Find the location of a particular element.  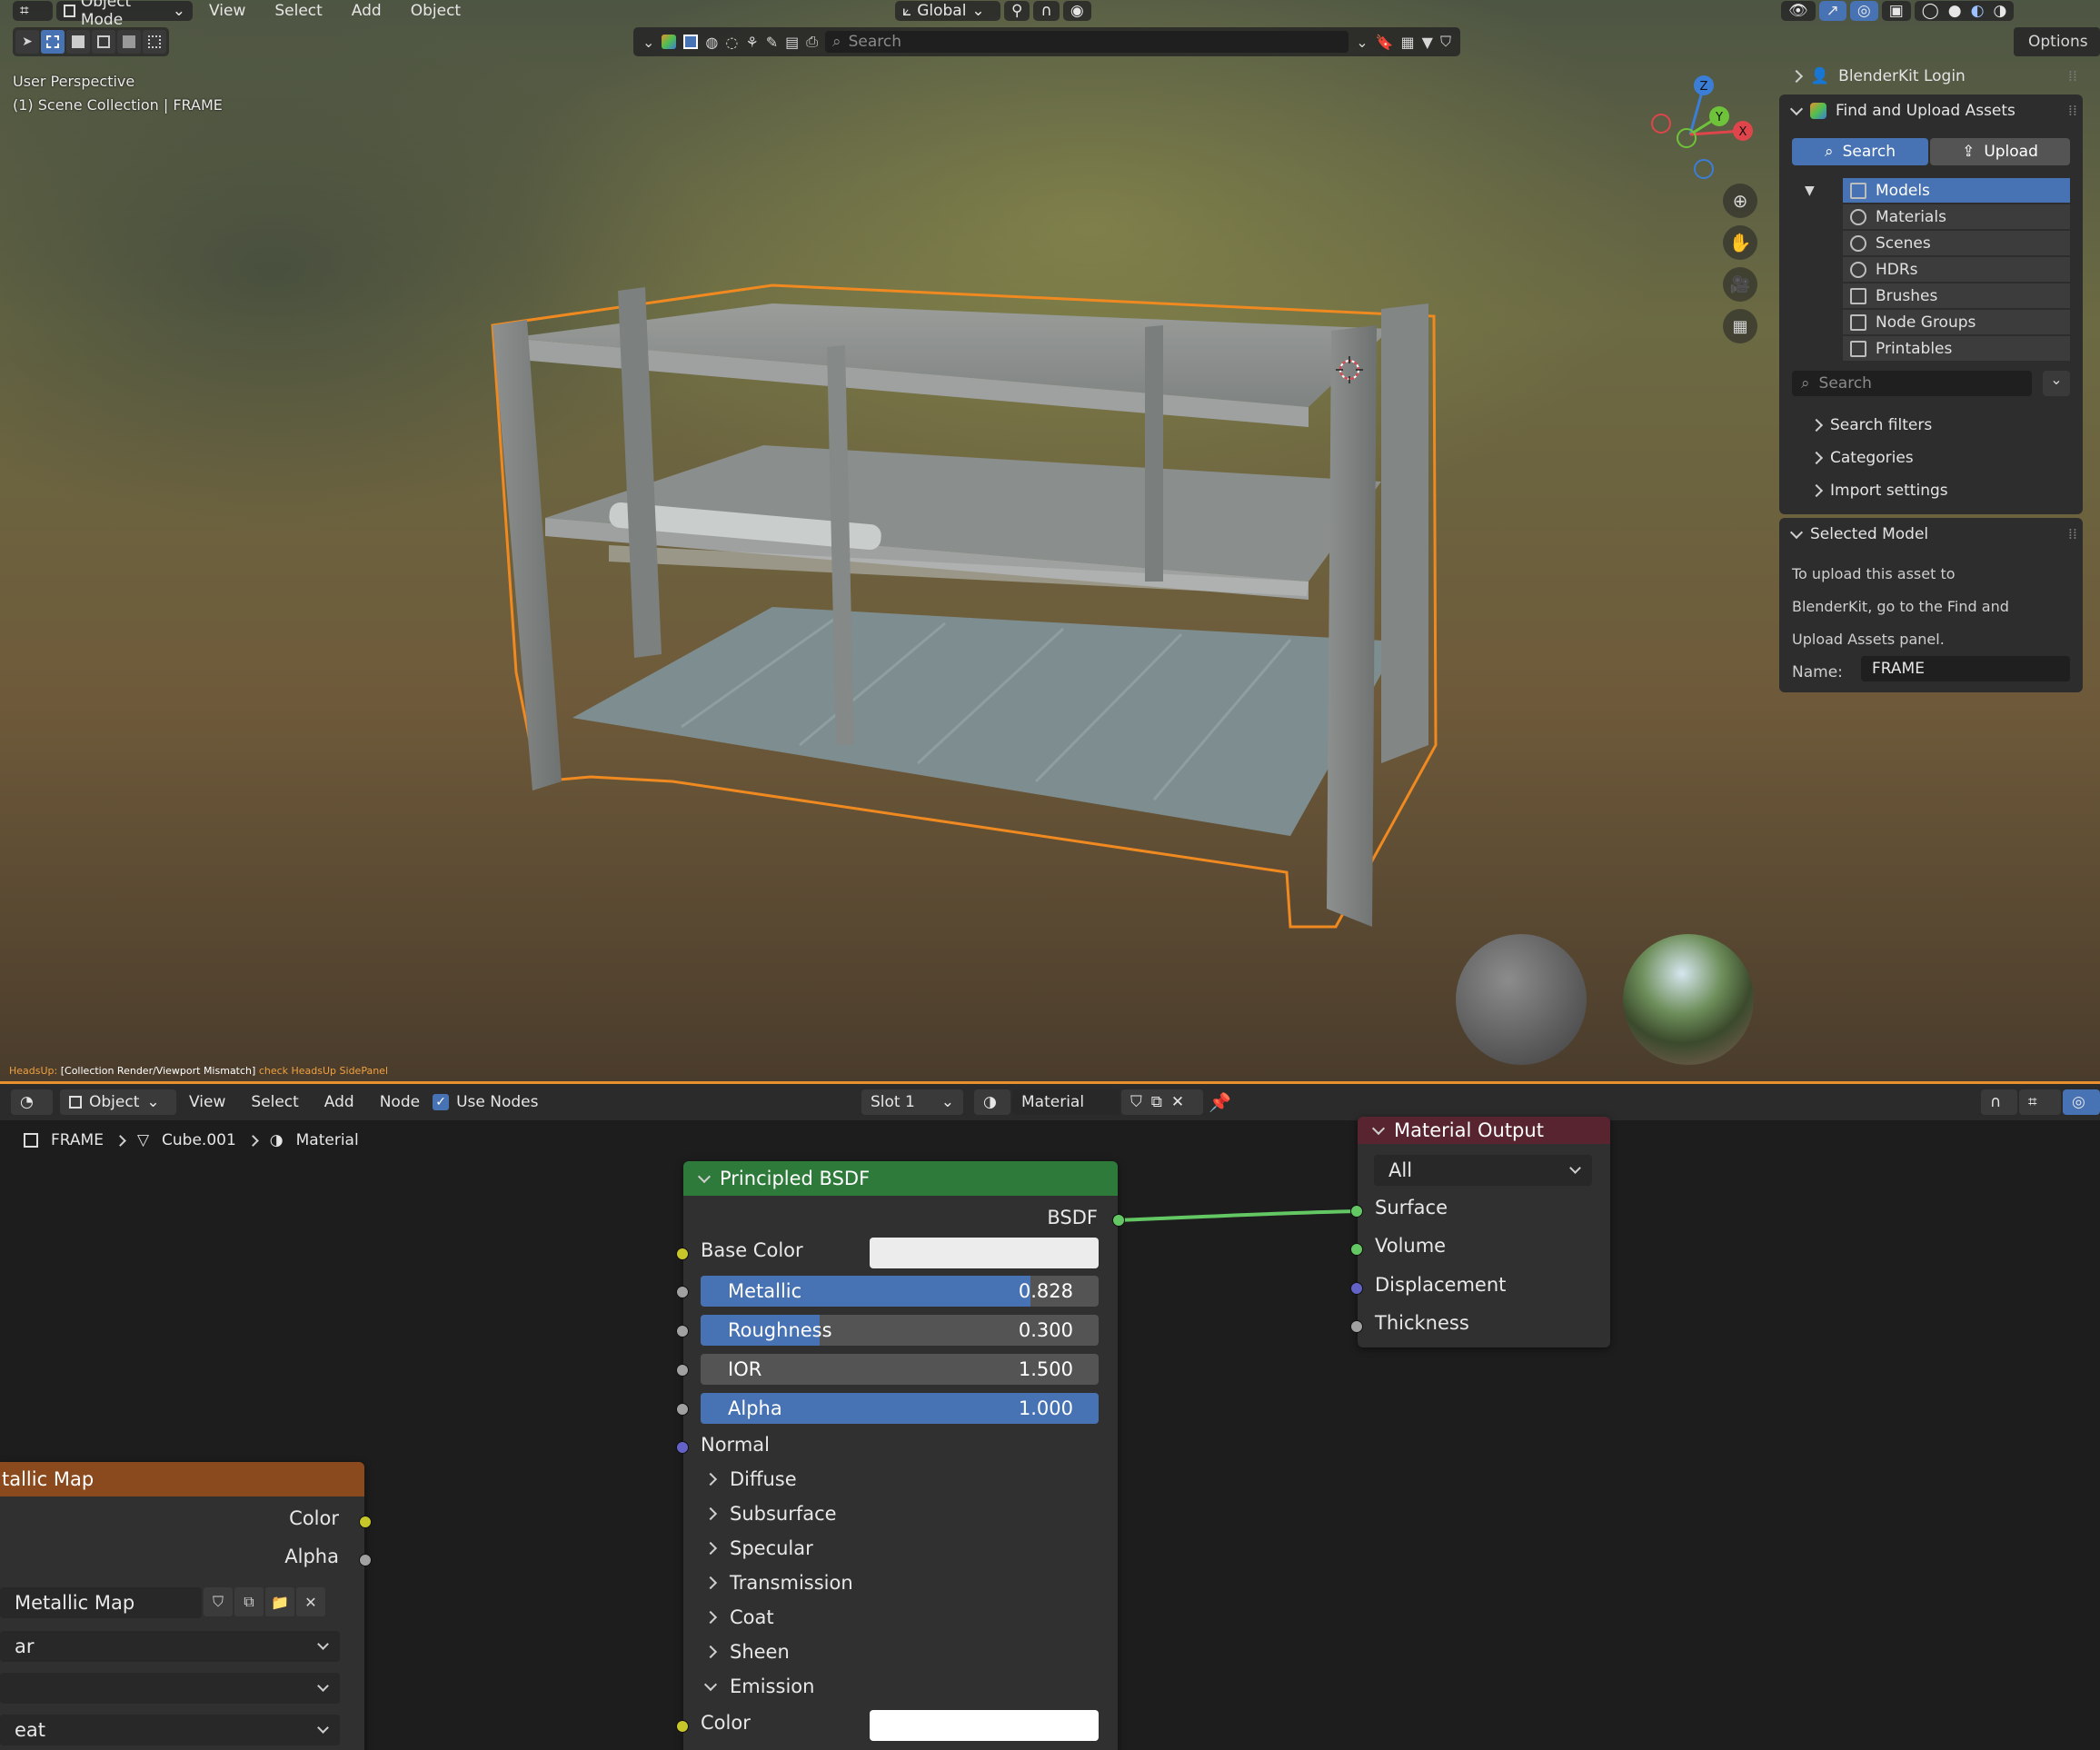

blenderkit-search-input: ⌕ Search is located at coordinates (1087, 42).